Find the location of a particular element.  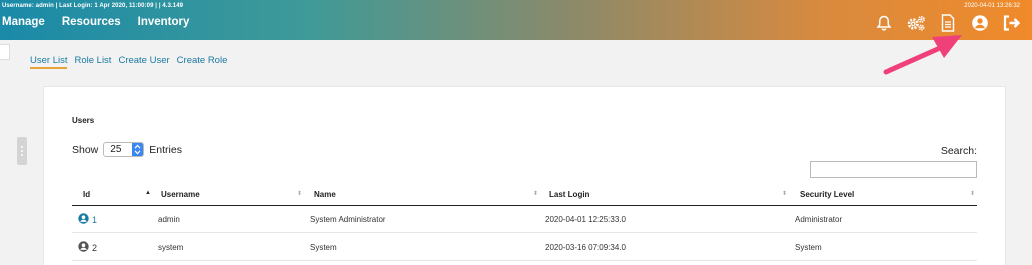

row-name: System is located at coordinates (323, 247).